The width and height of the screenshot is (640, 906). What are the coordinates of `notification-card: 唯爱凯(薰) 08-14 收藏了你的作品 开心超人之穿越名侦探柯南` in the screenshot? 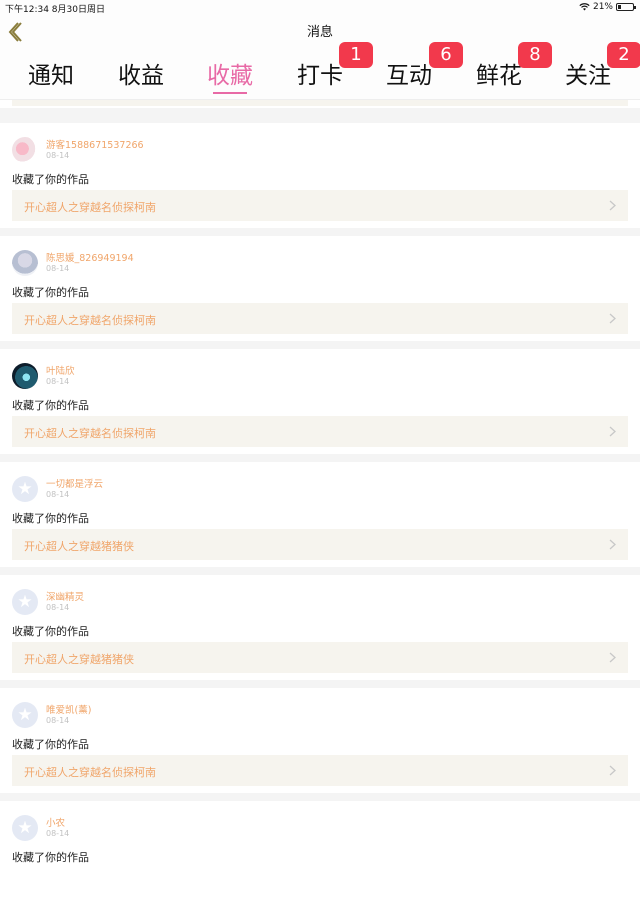 It's located at (320, 740).